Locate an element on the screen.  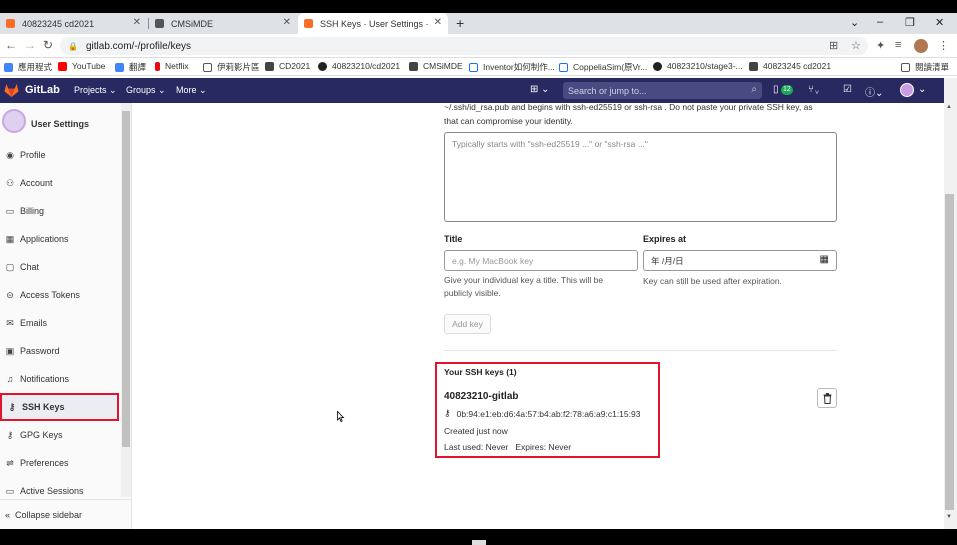
reading-list-label: 閱讀清單 is located at coordinates (932, 67).